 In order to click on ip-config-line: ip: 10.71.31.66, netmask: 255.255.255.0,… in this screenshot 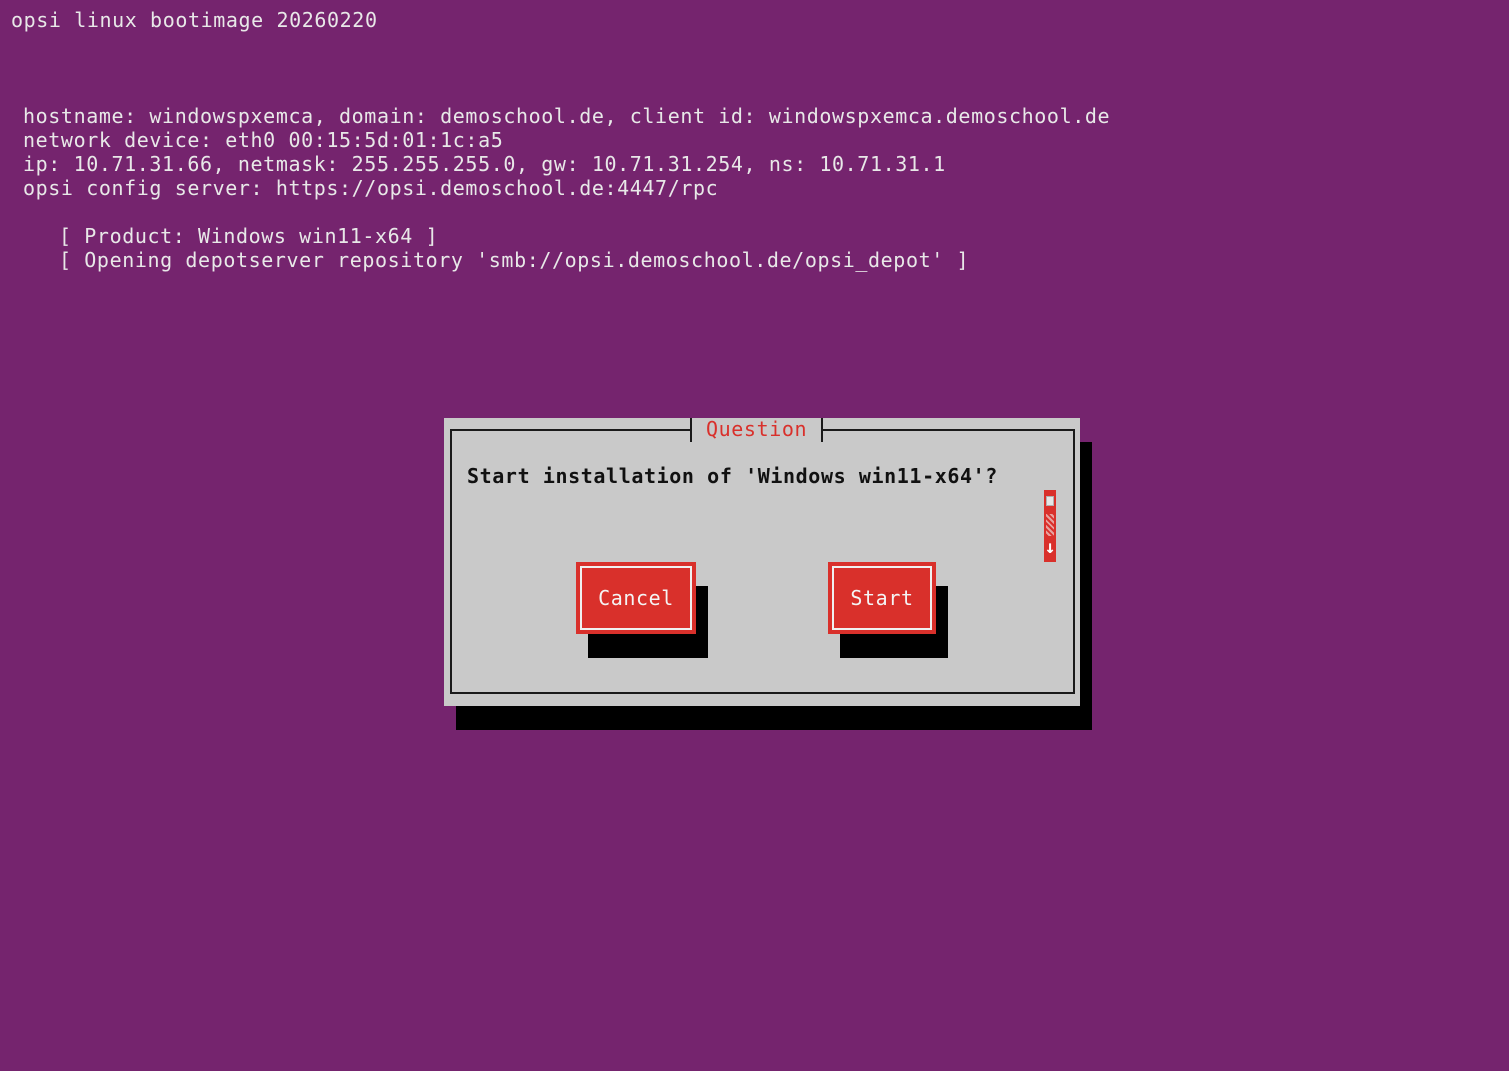, I will do `click(484, 164)`.